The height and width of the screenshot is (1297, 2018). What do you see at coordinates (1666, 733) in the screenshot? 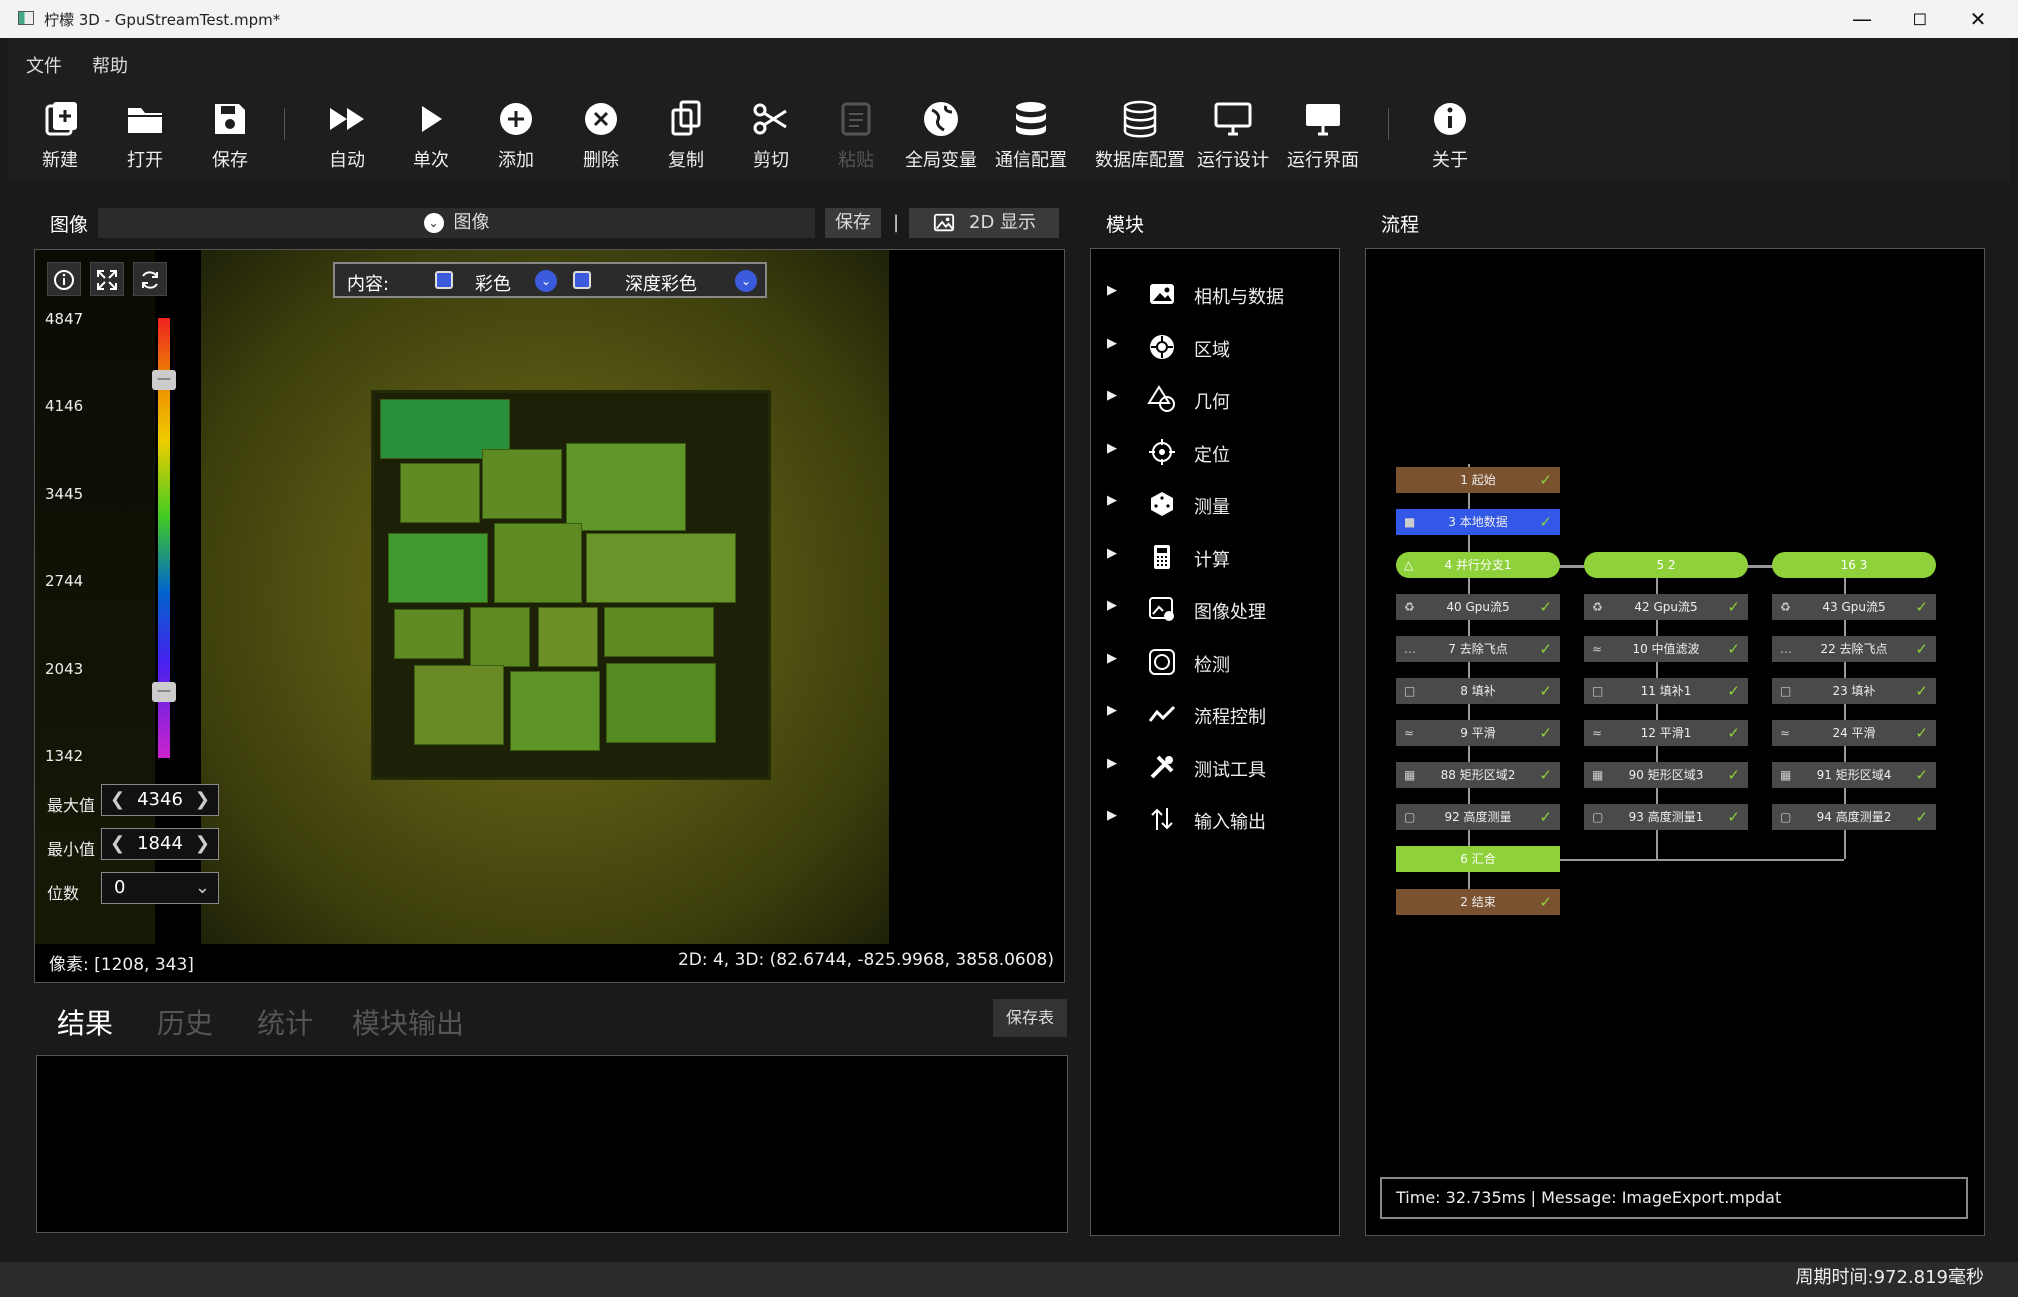
I see `flow-node: ≈12 平滑1 ✓` at bounding box center [1666, 733].